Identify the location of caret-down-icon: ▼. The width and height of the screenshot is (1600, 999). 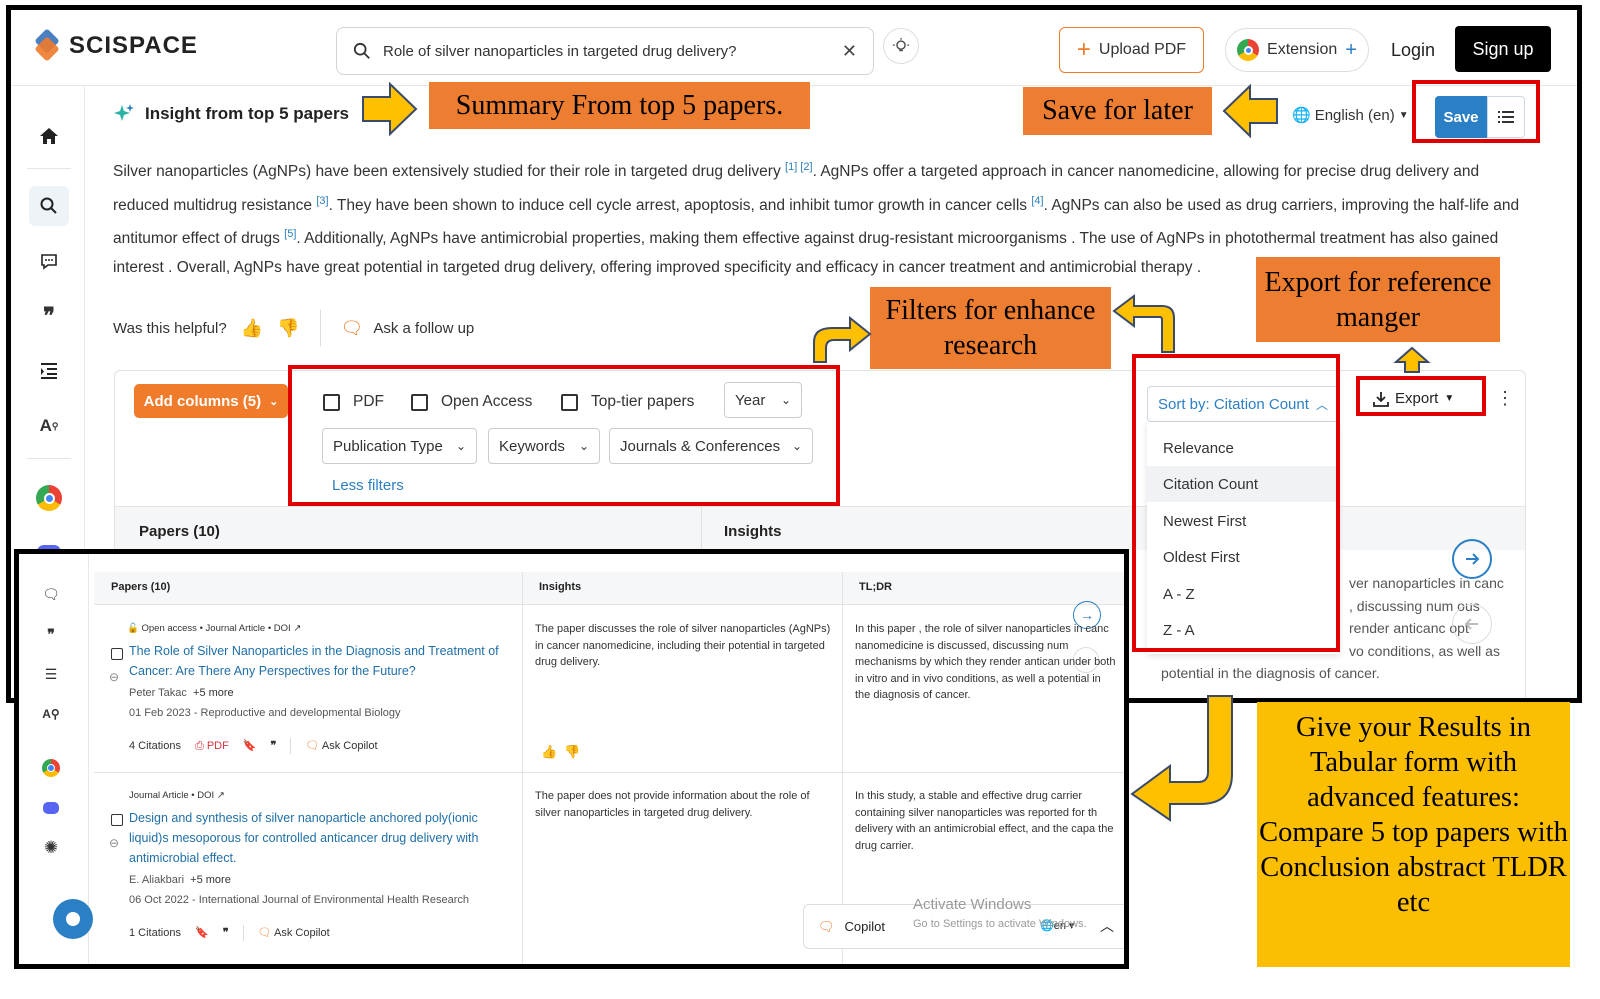
(1403, 115).